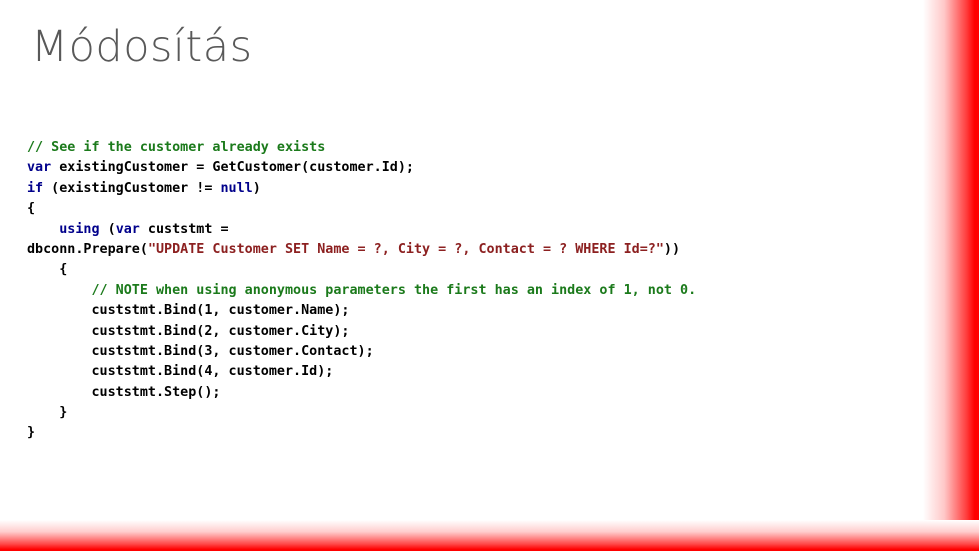 The width and height of the screenshot is (979, 551). Describe the element at coordinates (477, 189) in the screenshot. I see `code-line: if (existingCustomer != null)` at that location.